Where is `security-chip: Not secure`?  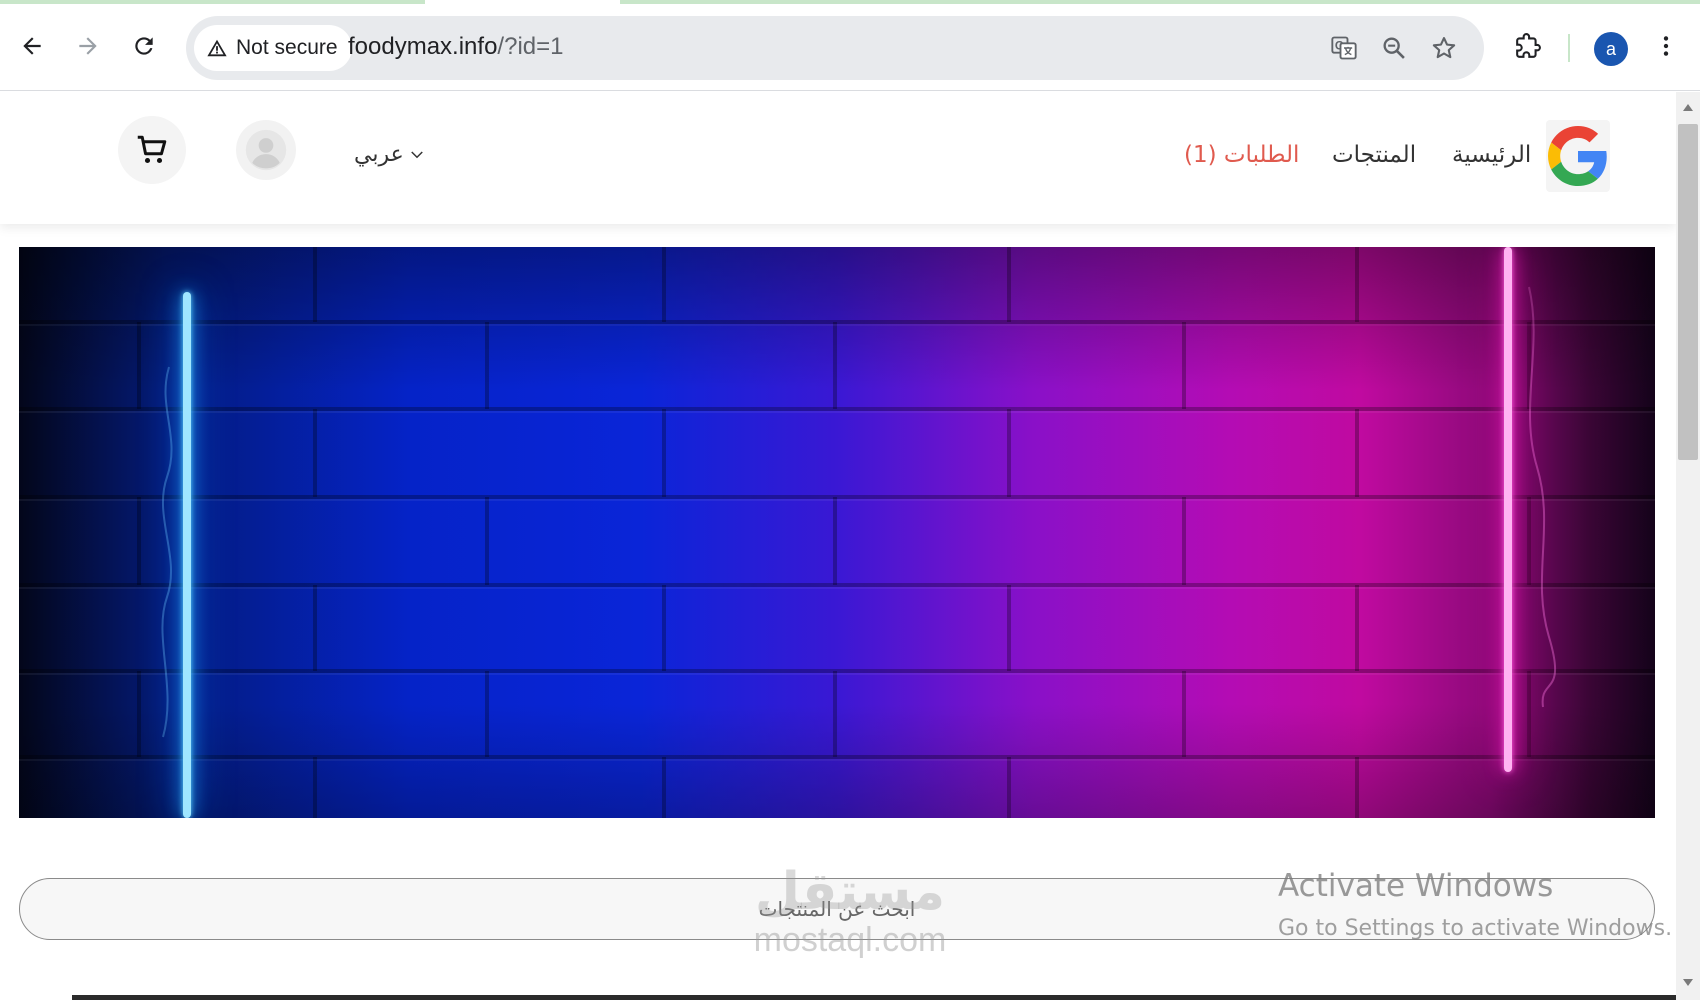
security-chip: Not secure is located at coordinates (273, 48).